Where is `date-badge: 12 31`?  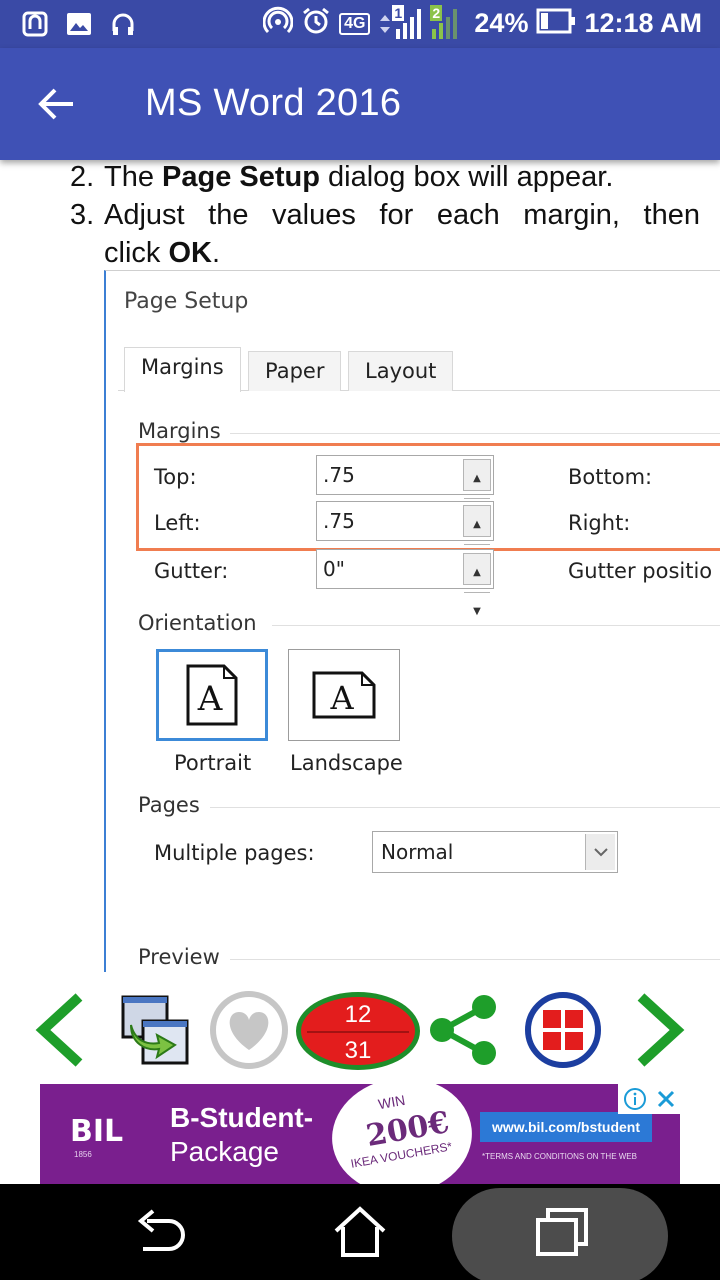
date-badge: 12 31 is located at coordinates (358, 1031).